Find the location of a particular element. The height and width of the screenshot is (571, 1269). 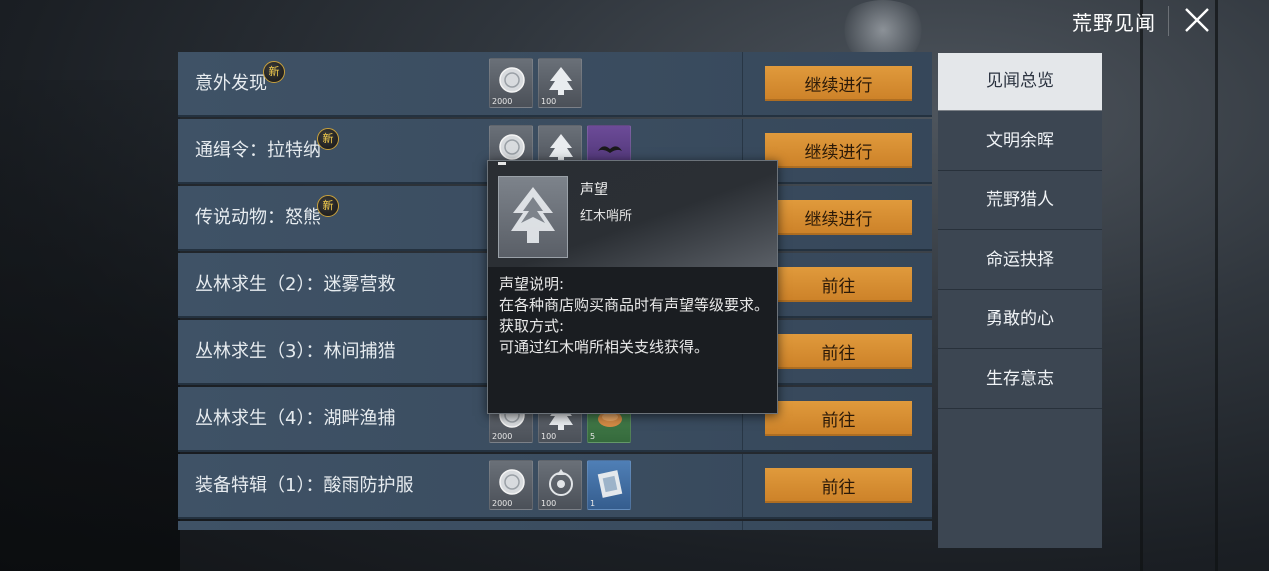

tooltip-obtain-heading: 获取方式: is located at coordinates (532, 326).